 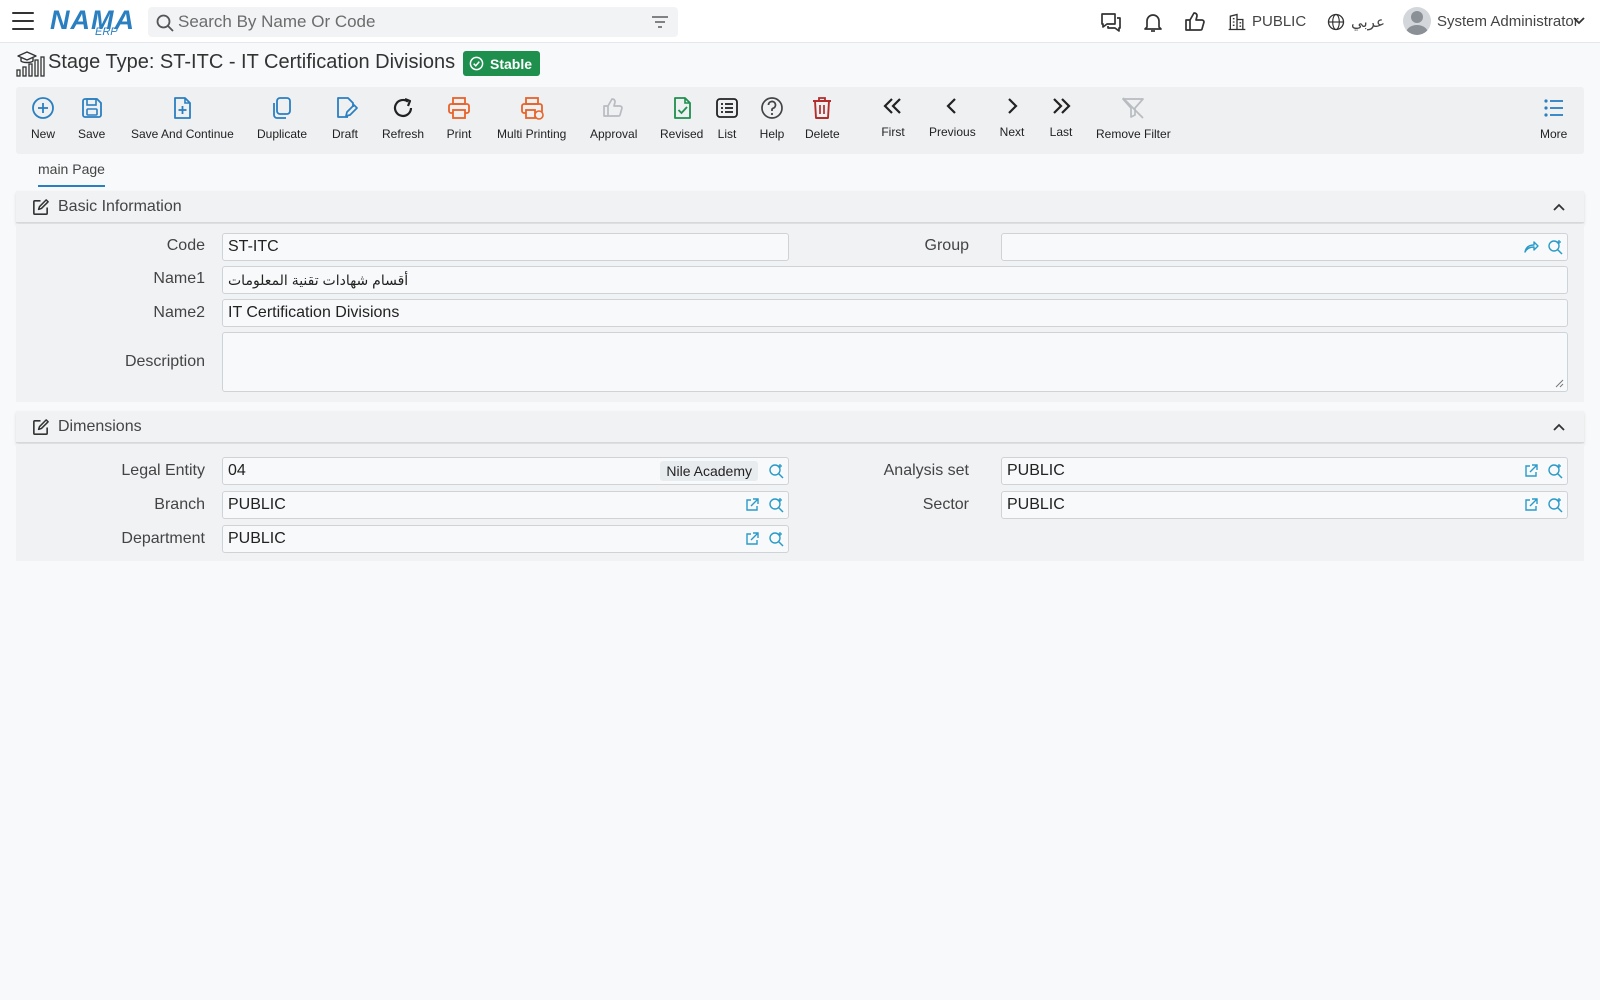 I want to click on name2-label: Name2, so click(x=179, y=312).